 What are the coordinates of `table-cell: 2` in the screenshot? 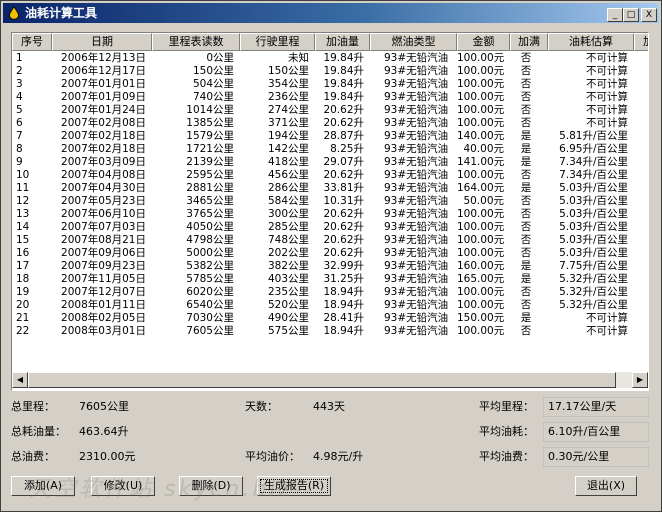 It's located at (19, 71).